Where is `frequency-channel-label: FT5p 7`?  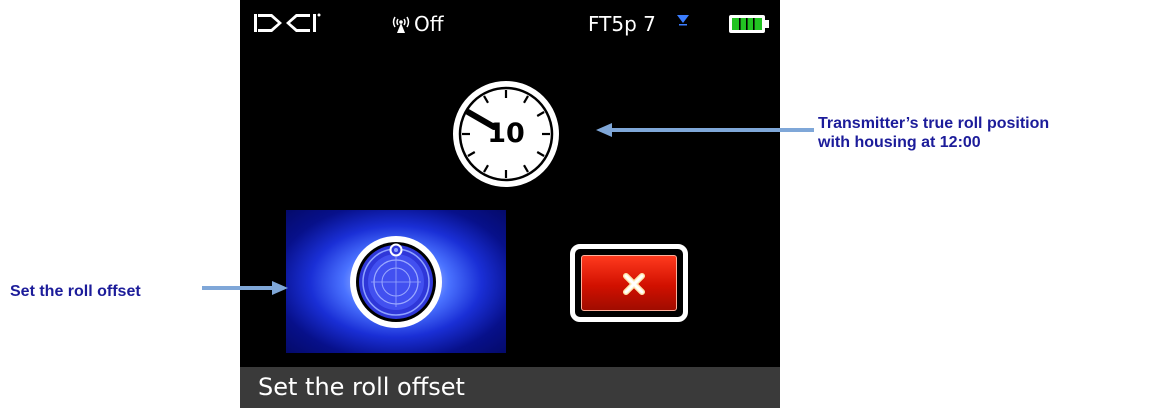
frequency-channel-label: FT5p 7 is located at coordinates (622, 24).